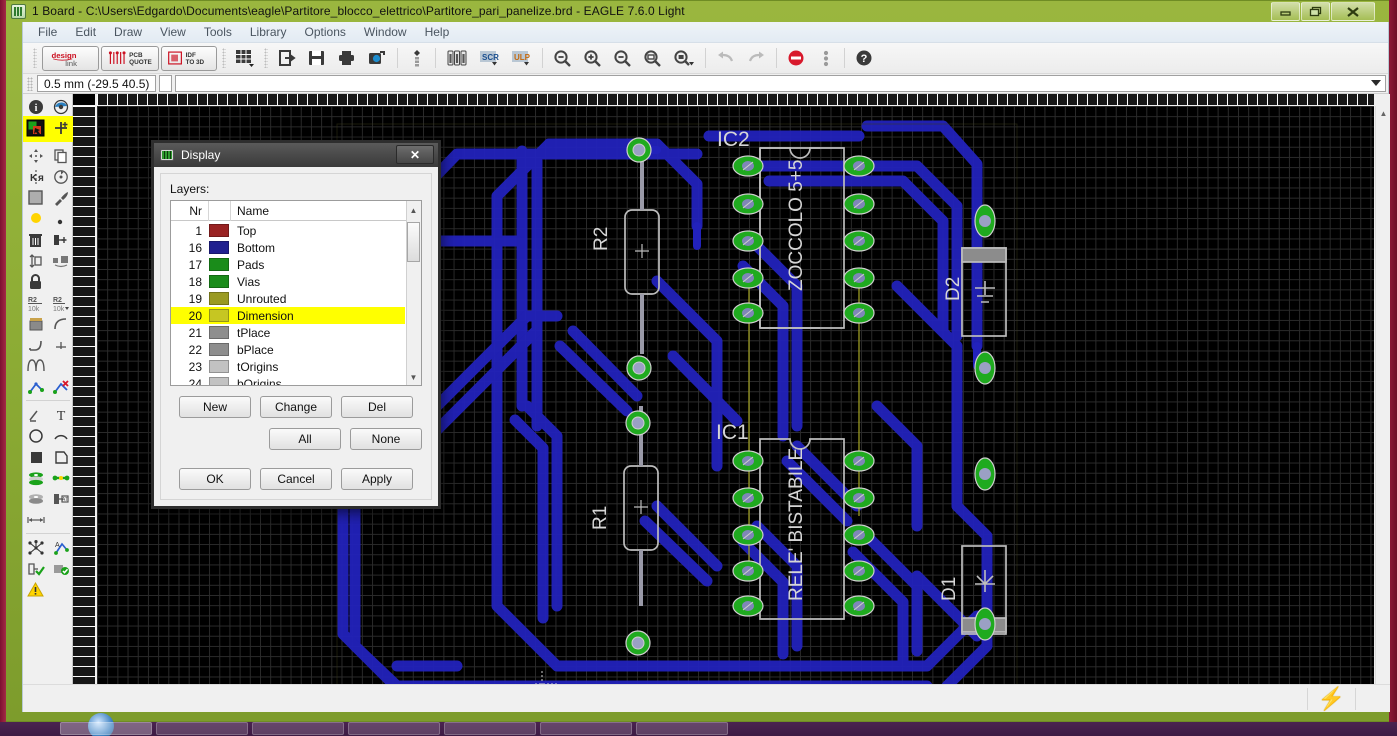  I want to click on hole-icon, so click(60, 477).